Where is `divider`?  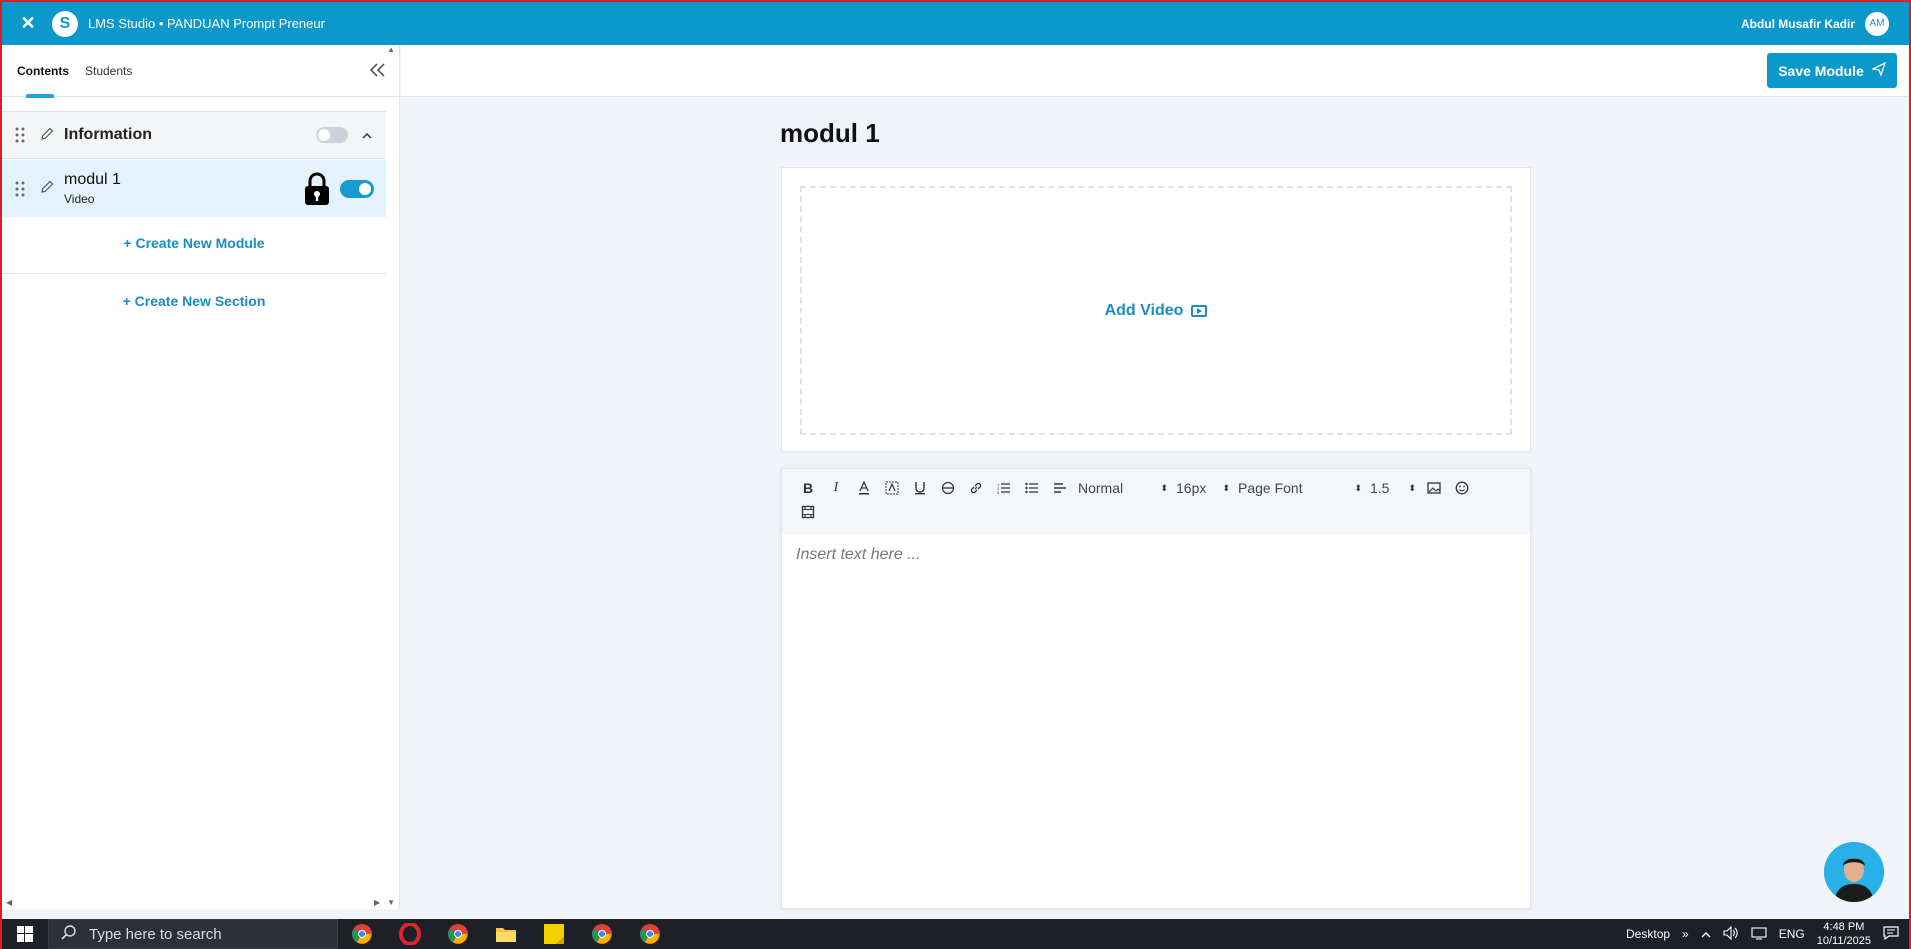 divider is located at coordinates (194, 273).